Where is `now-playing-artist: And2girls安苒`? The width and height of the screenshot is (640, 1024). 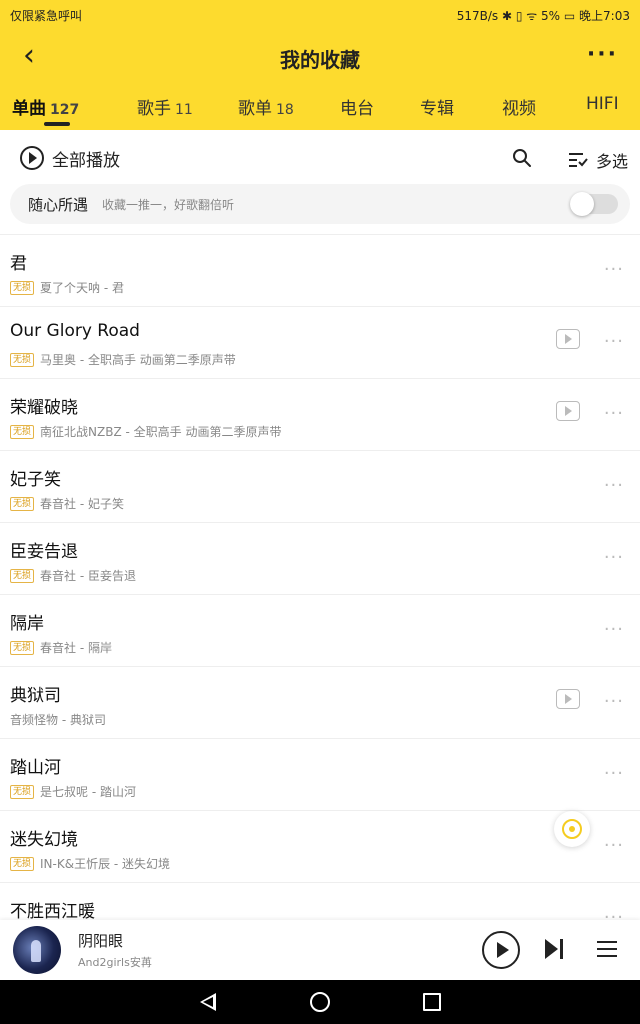 now-playing-artist: And2girls安苒 is located at coordinates (115, 962).